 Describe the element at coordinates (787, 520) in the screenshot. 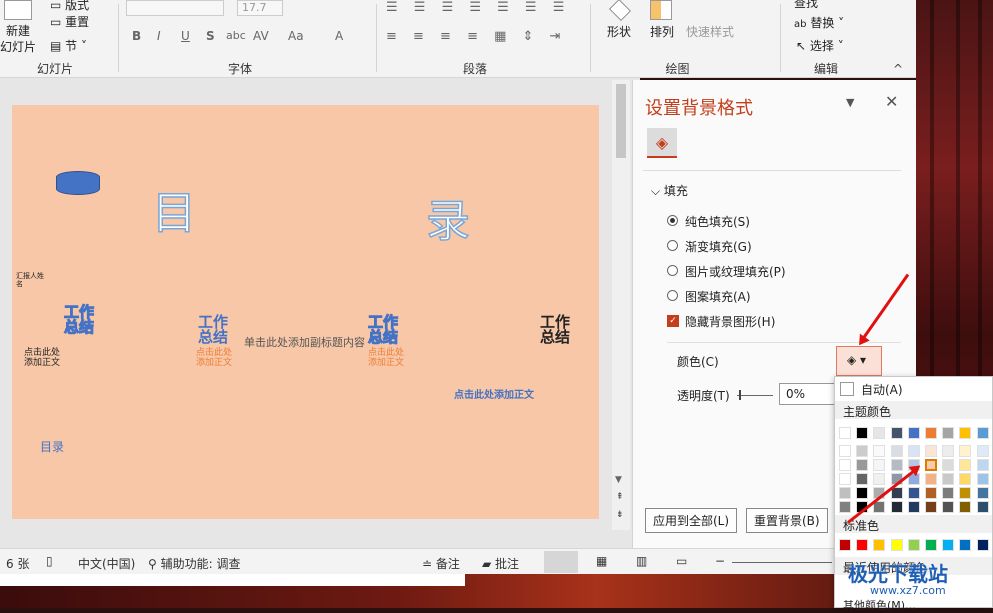

I see `reset-background-button: 重置背景(B)` at that location.